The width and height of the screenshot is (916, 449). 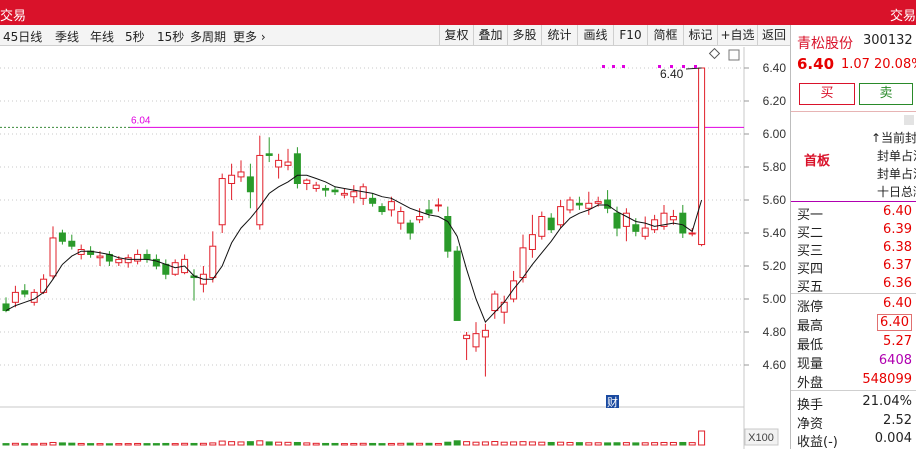 I want to click on period-quarter: 季线, so click(x=67, y=36).